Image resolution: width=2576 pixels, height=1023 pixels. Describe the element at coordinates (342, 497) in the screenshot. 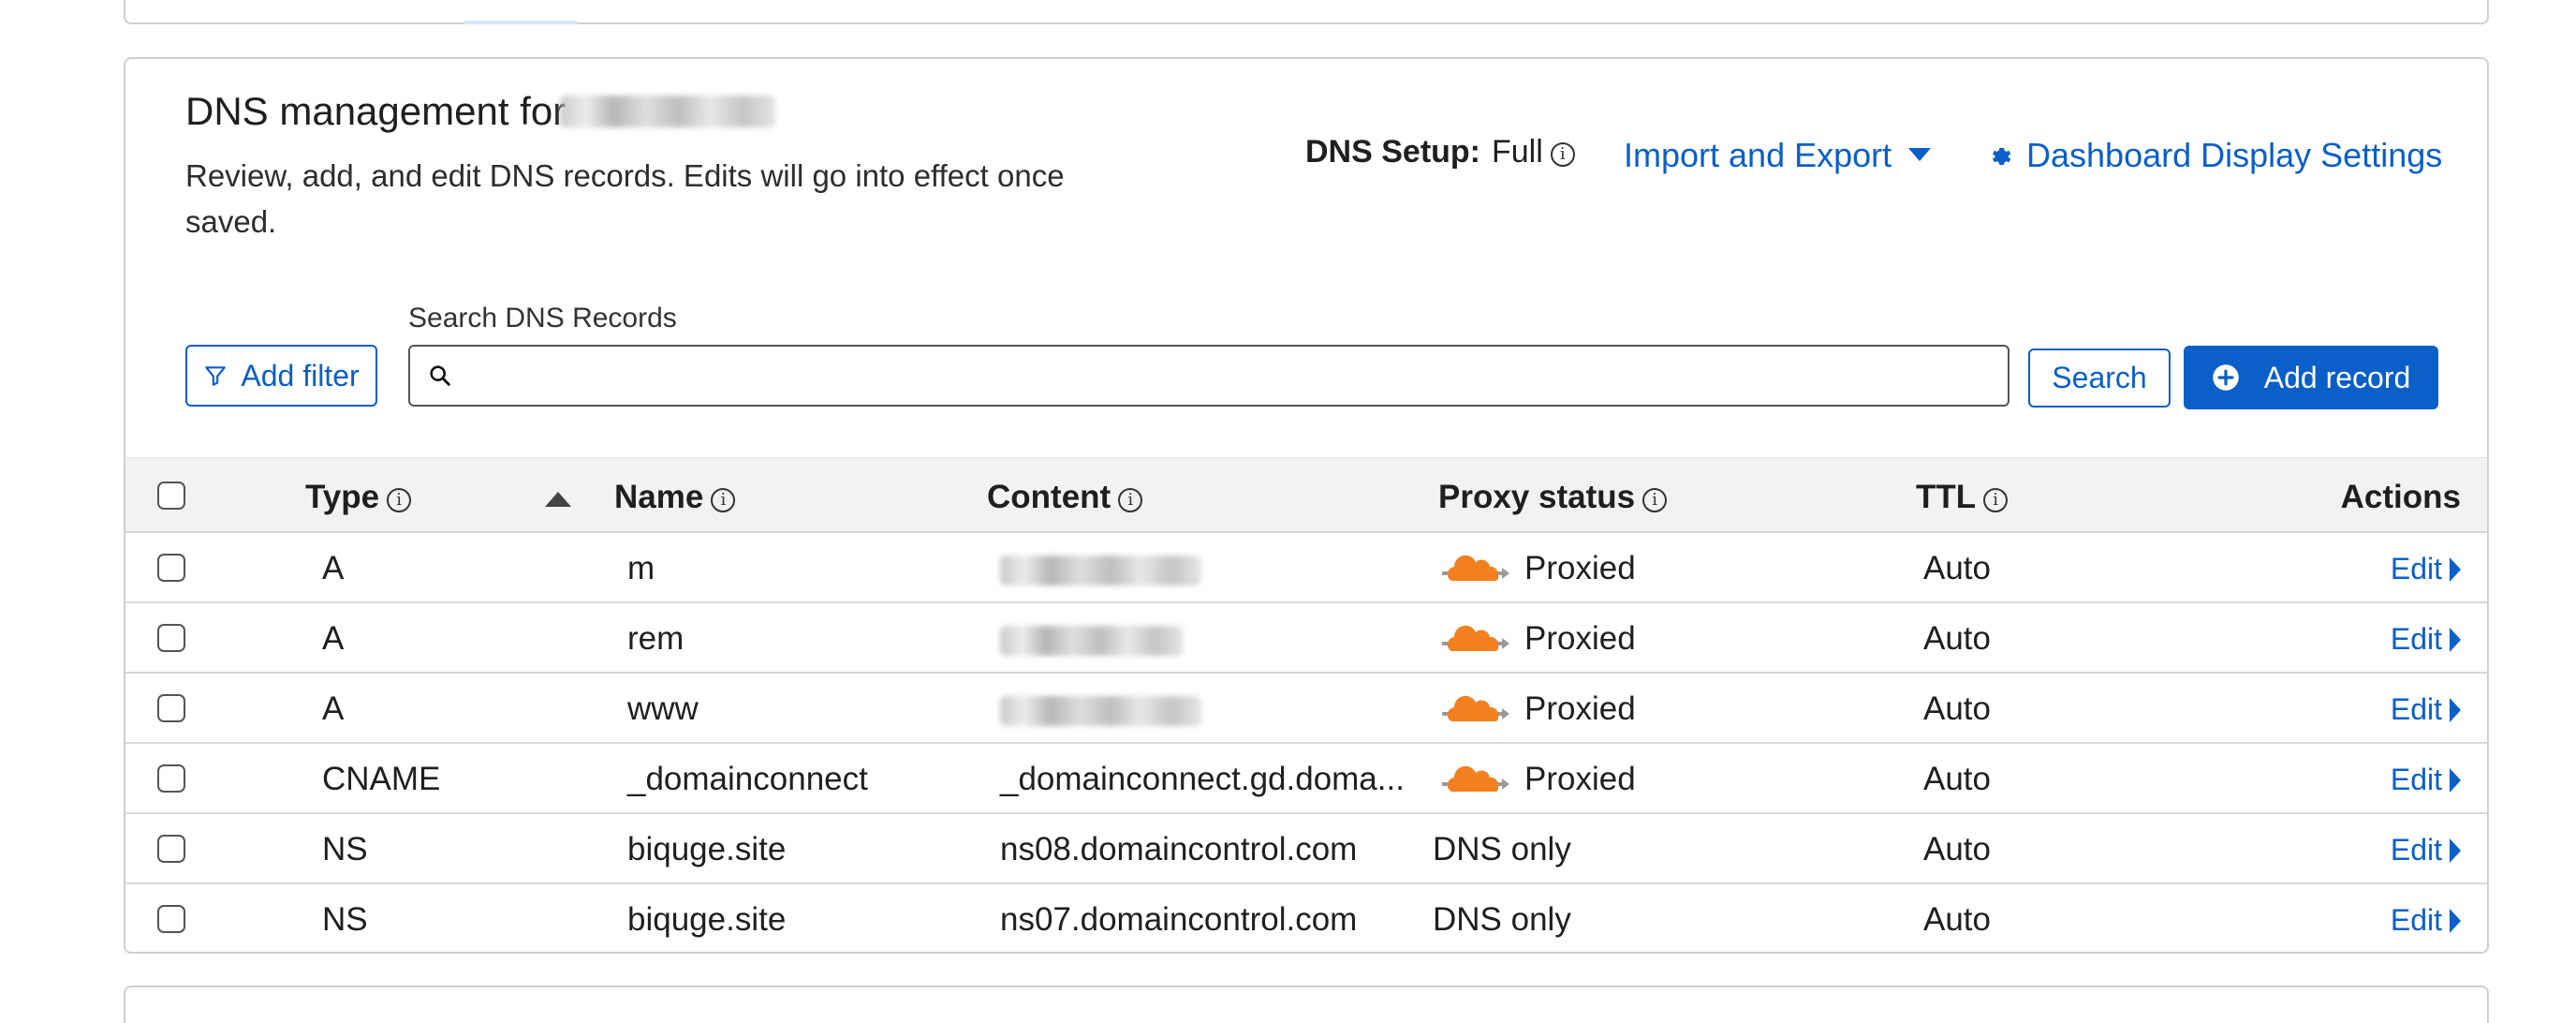

I see `column-header-type-label: Type` at that location.